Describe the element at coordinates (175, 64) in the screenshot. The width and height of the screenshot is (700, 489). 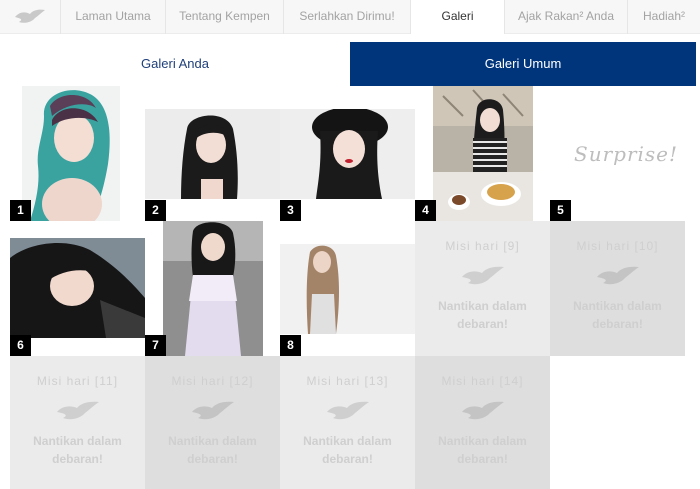
I see `tab-galeri-anda: Galeri Anda` at that location.